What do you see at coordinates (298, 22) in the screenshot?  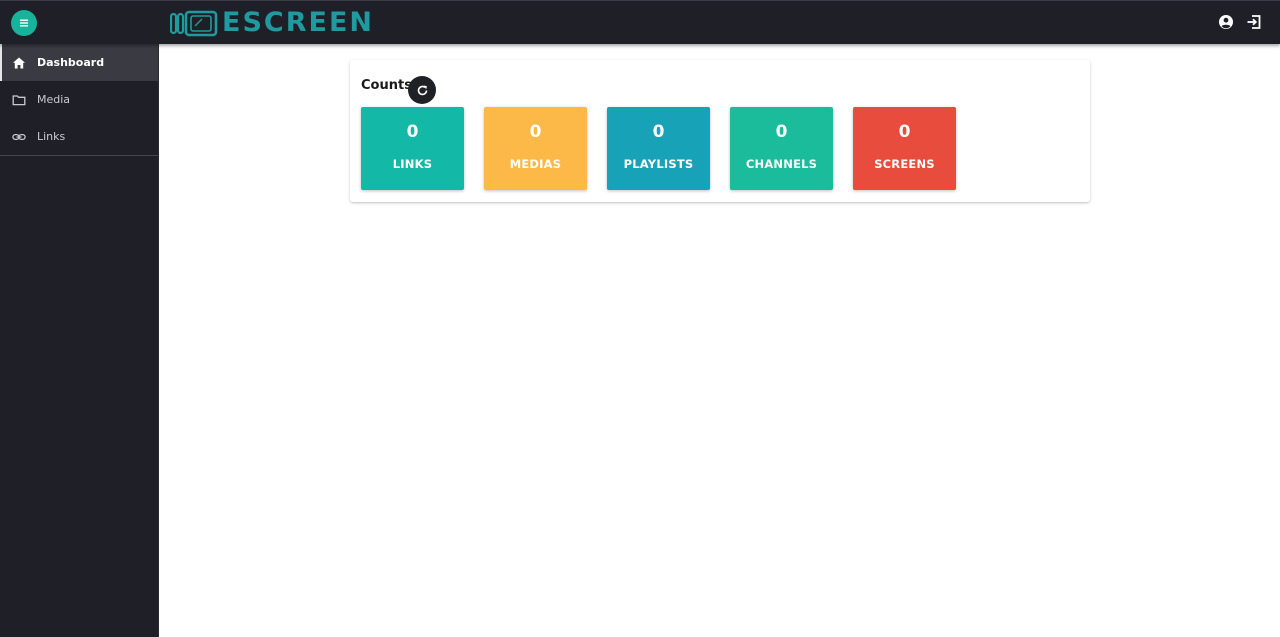 I see `logo-text: ESCREEN` at bounding box center [298, 22].